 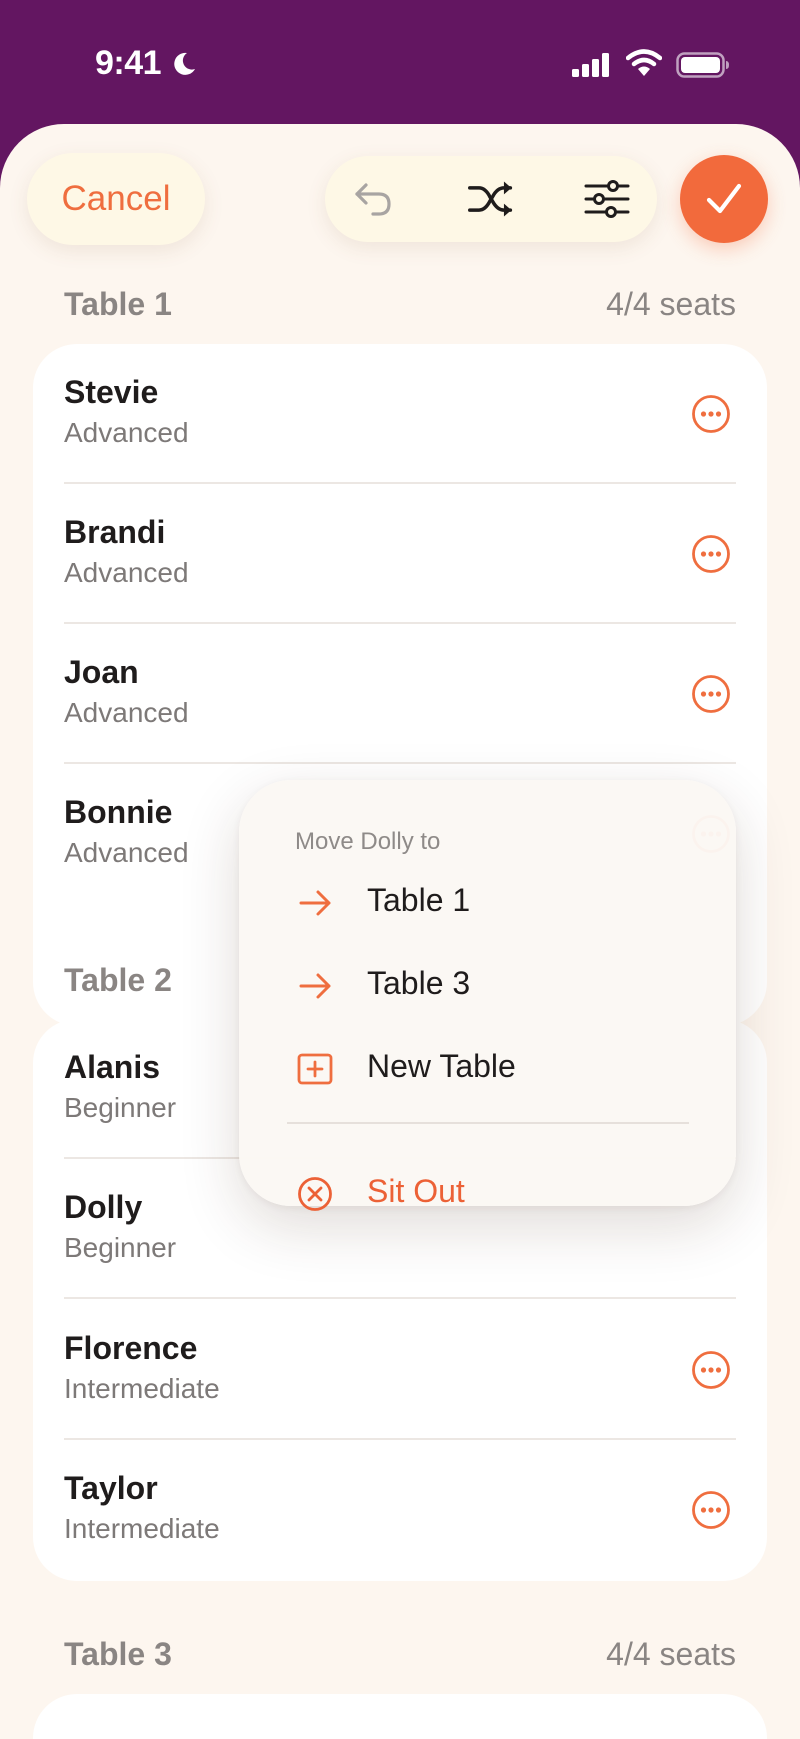 I want to click on plus-square-icon, so click(x=315, y=1069).